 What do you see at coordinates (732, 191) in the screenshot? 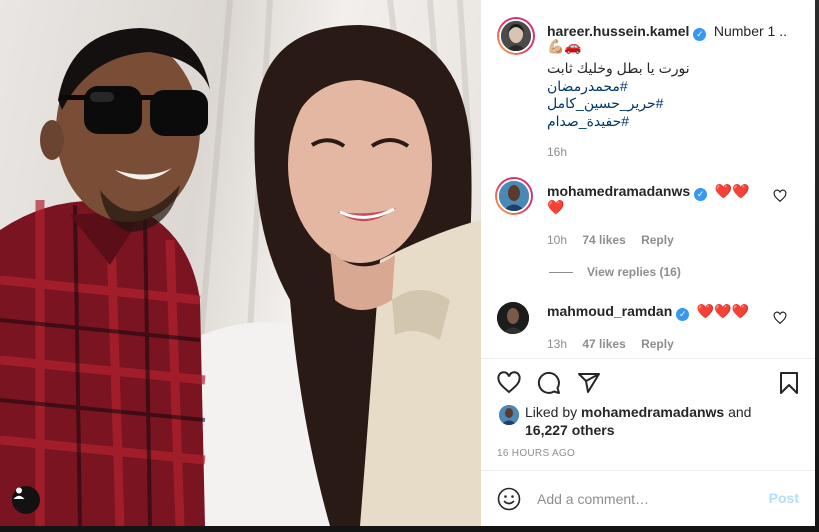
I see `comment-text: ❤️❤️` at bounding box center [732, 191].